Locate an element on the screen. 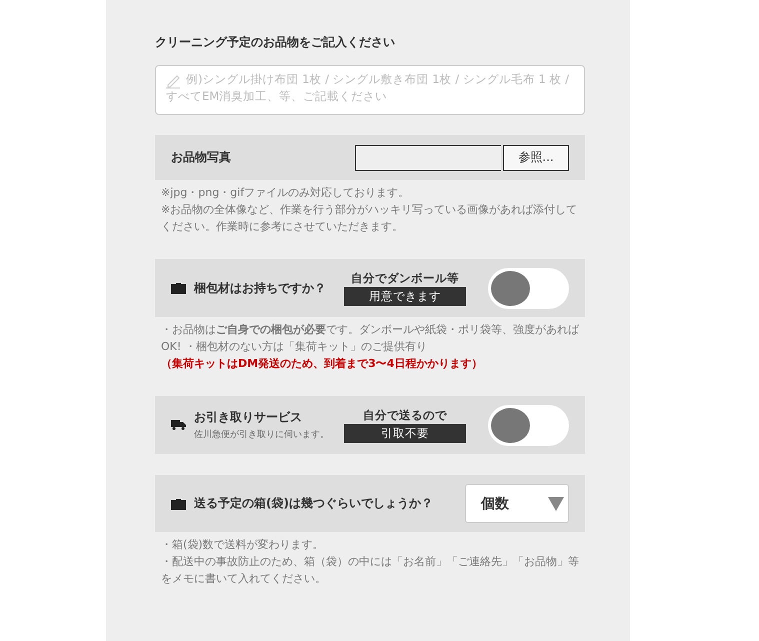 This screenshot has width=759, height=641. count-select: 個数 is located at coordinates (517, 503).